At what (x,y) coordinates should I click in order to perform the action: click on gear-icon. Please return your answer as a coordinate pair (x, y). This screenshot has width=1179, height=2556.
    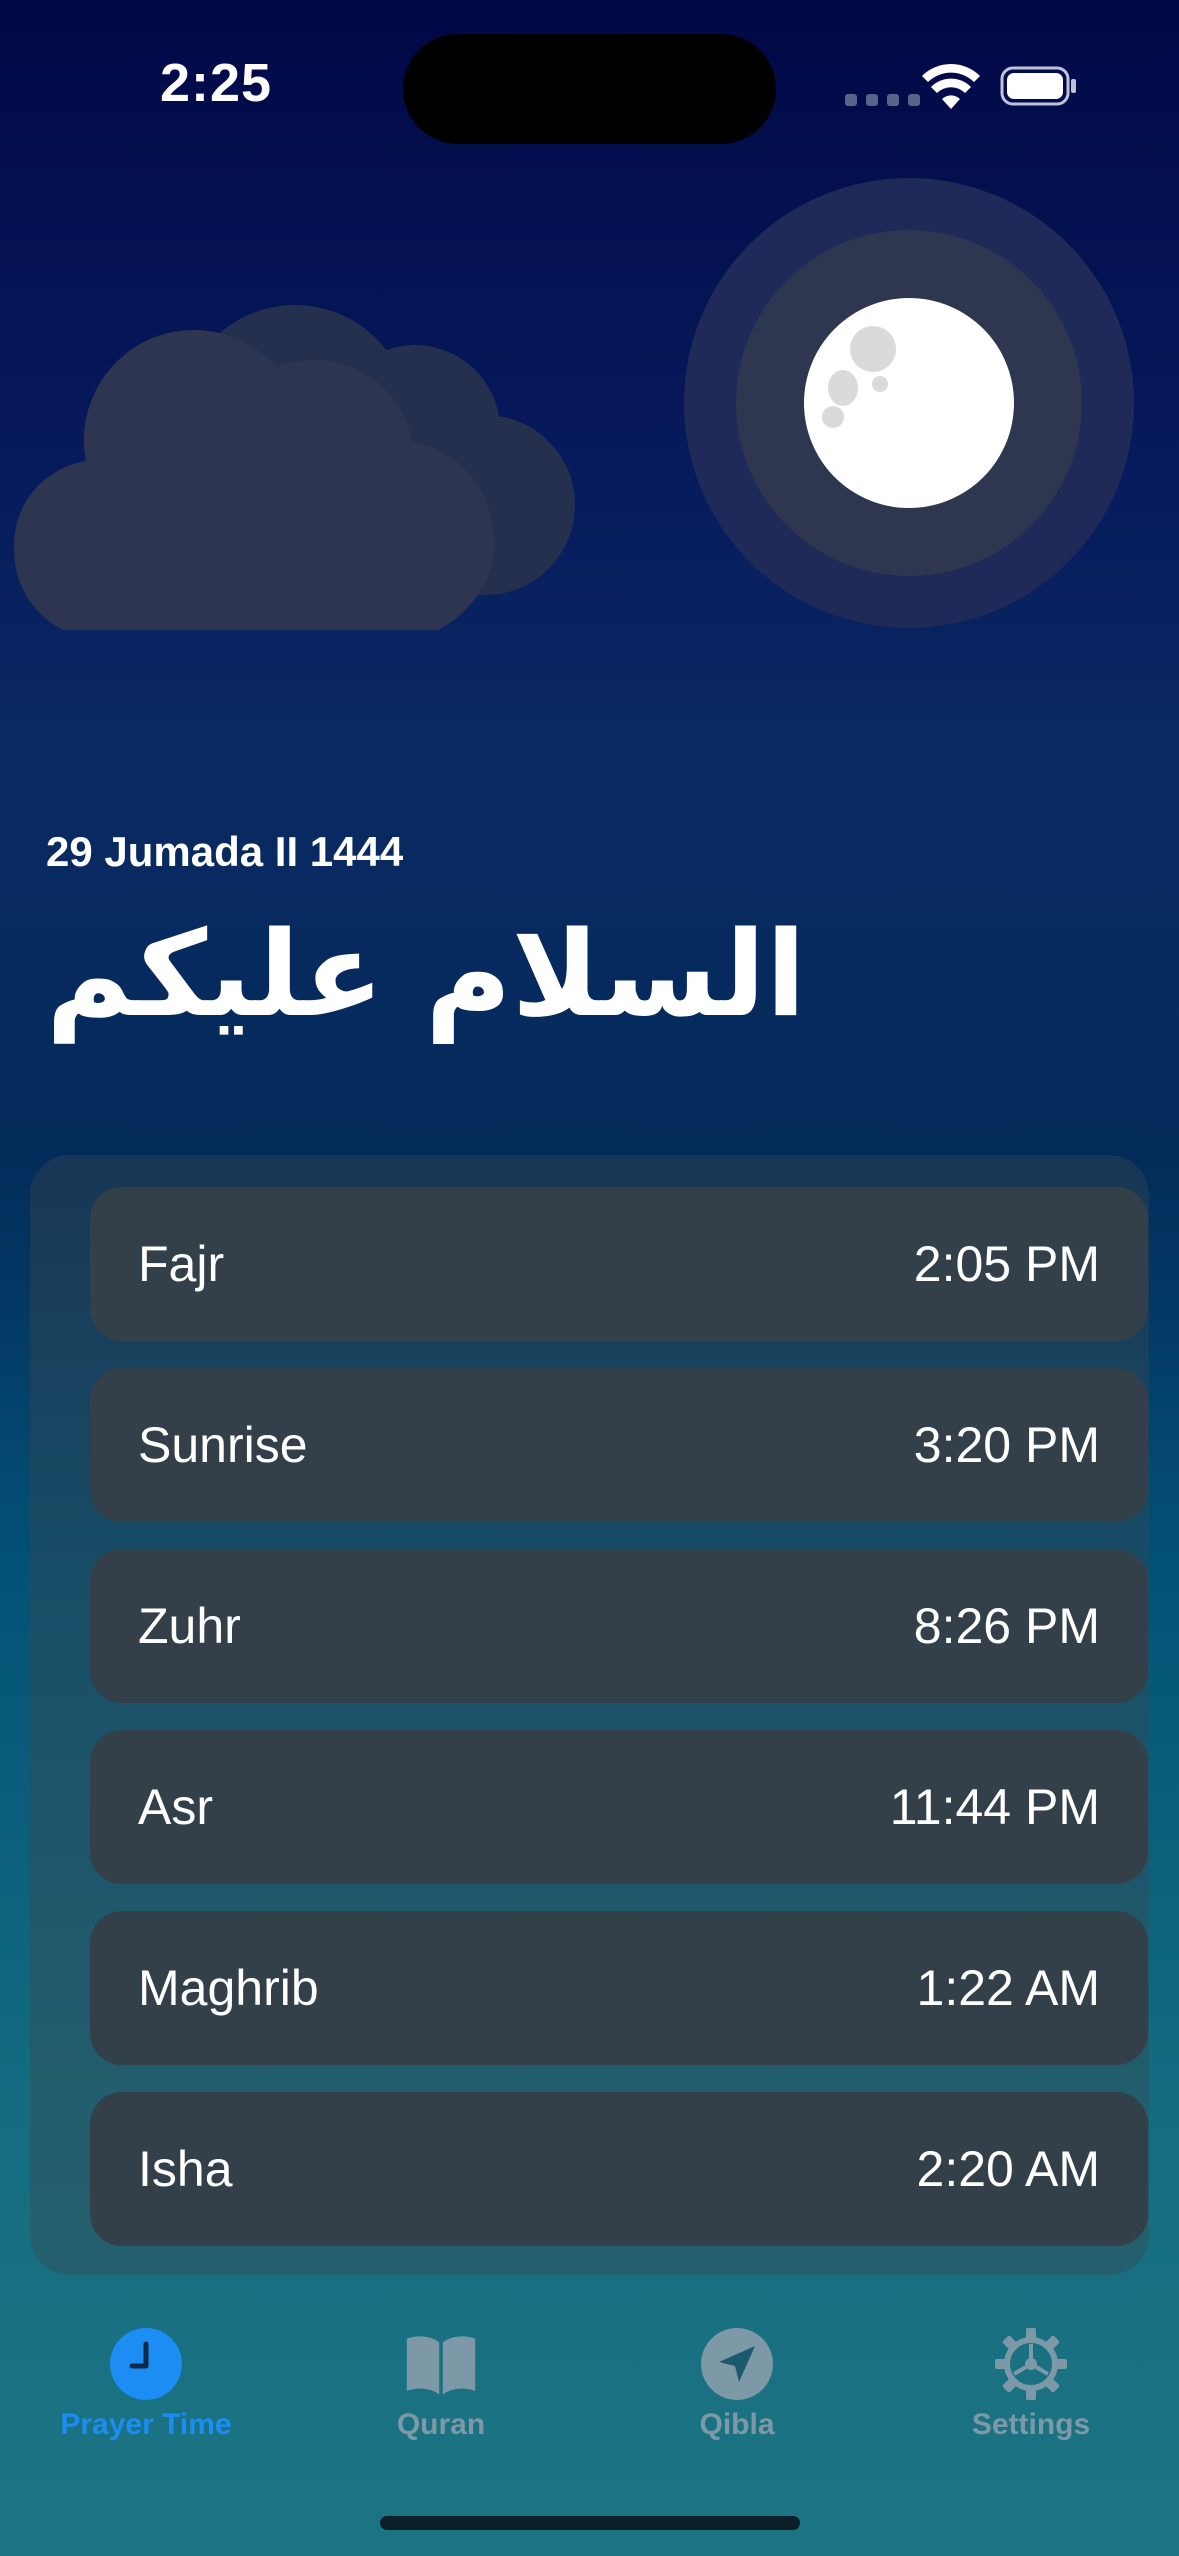
    Looking at the image, I should click on (1031, 2364).